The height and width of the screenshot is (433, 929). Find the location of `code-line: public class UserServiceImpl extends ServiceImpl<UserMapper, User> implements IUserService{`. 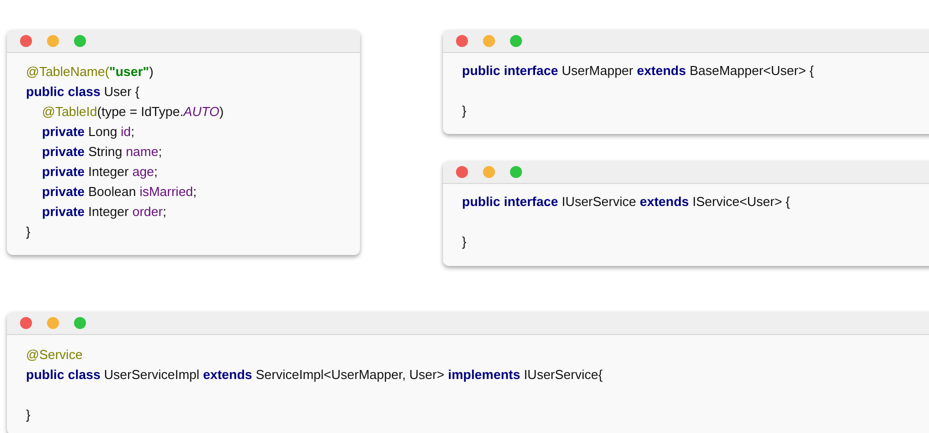

code-line: public class UserServiceImpl extends ServiceImpl<UserMapper, User> implements IUserService{ is located at coordinates (314, 375).